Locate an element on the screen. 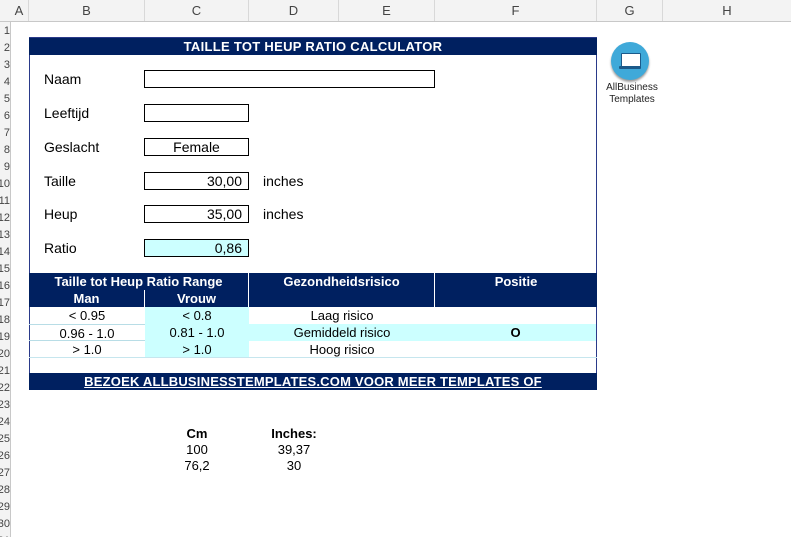  logo-line-2: Templates is located at coordinates (632, 99).